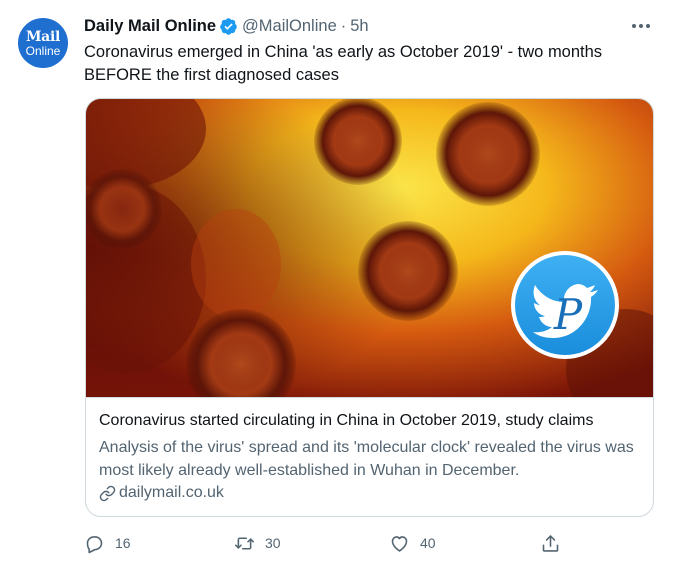 The height and width of the screenshot is (566, 675). I want to click on share-button, so click(550, 543).